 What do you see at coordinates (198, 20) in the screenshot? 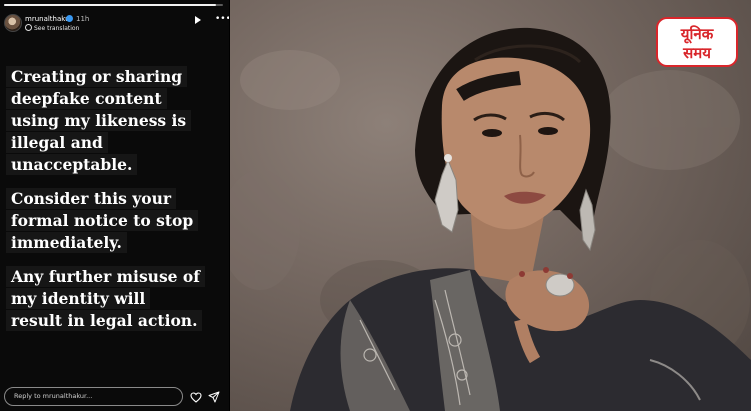
I see `play-icon` at bounding box center [198, 20].